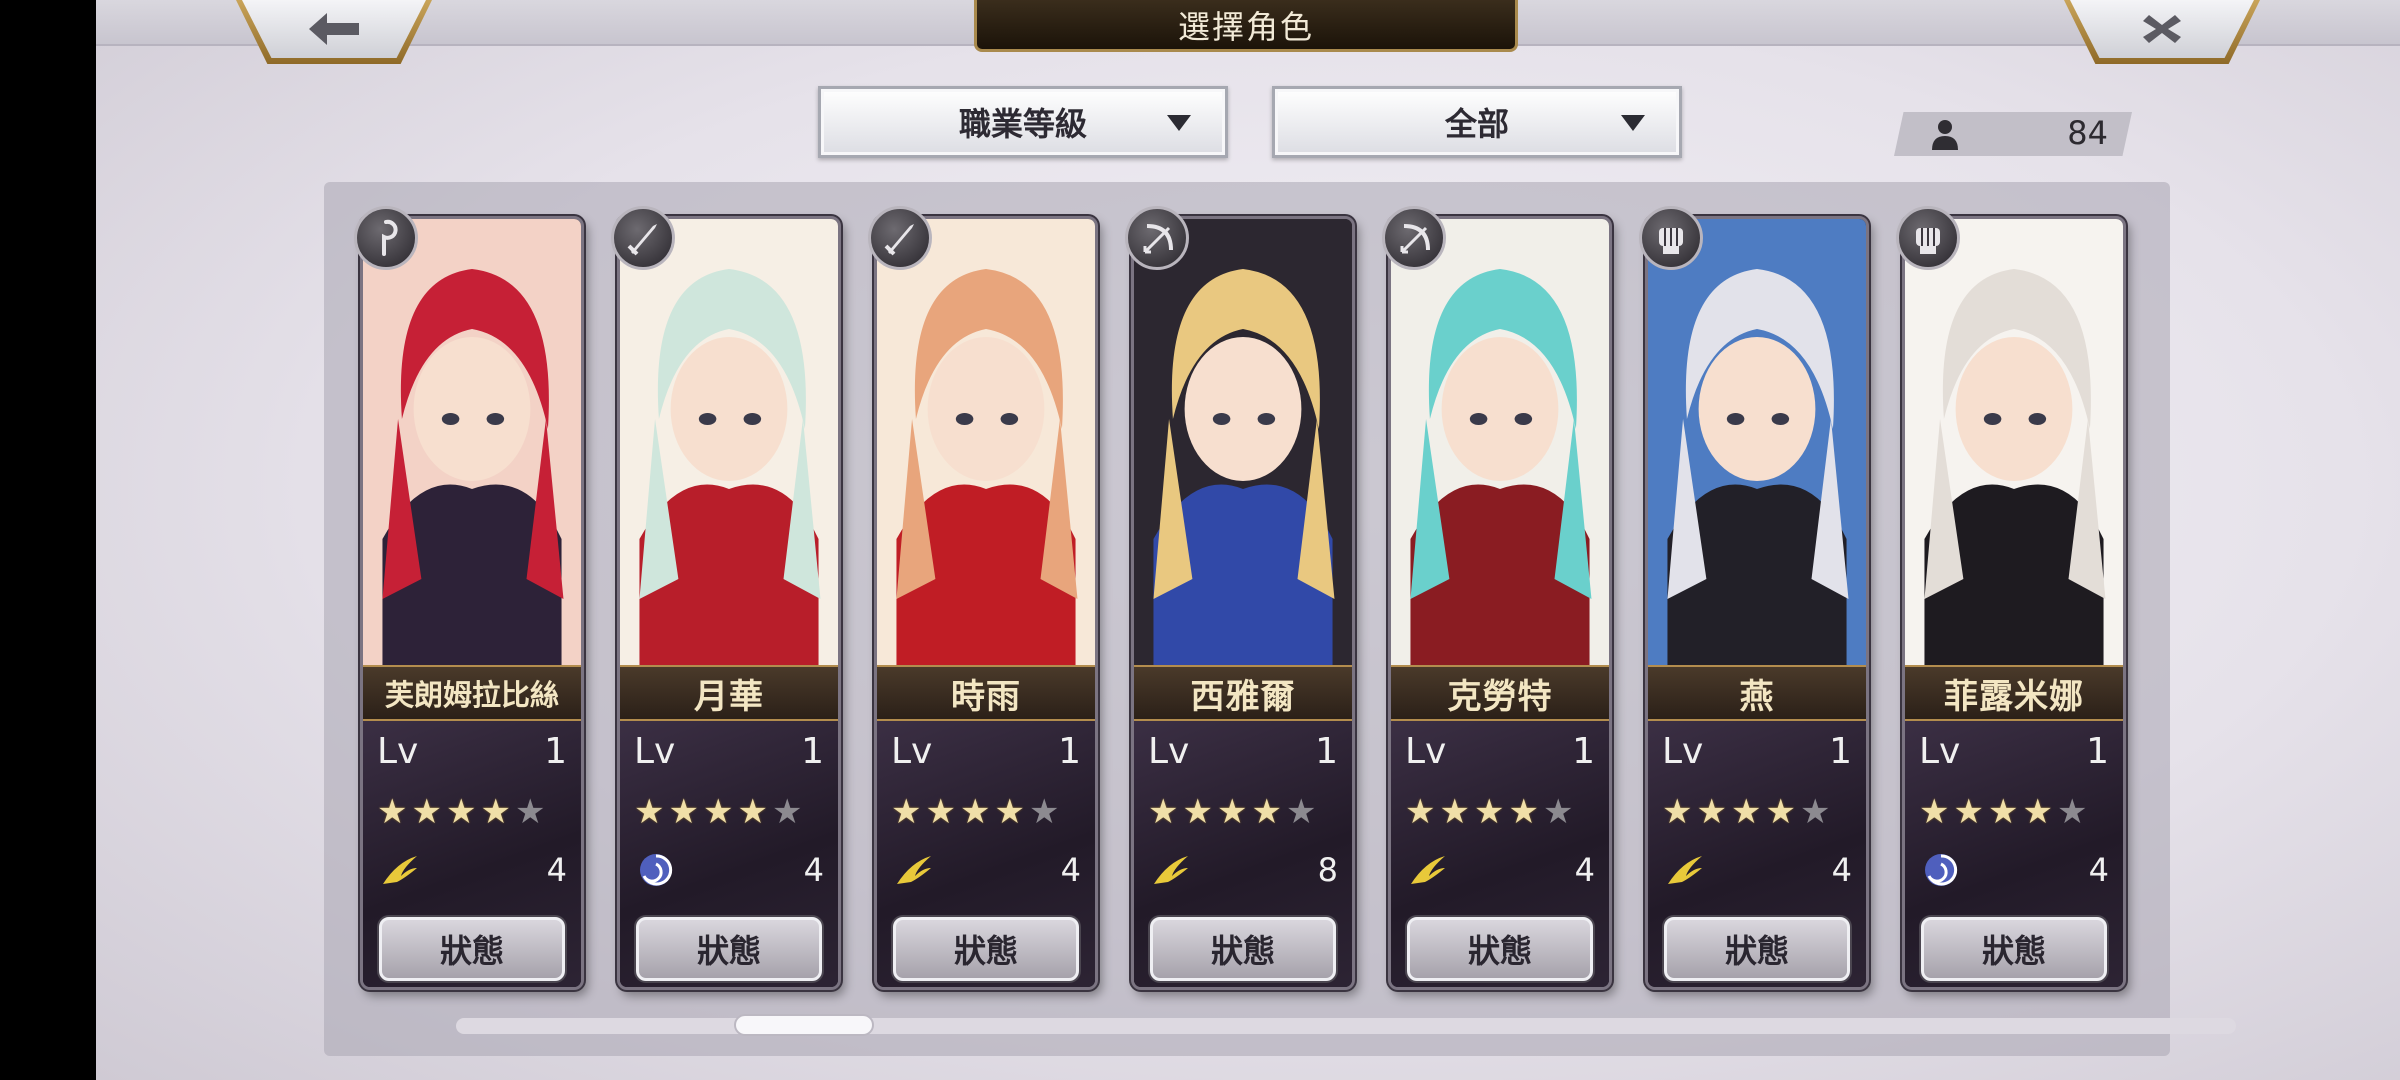 Image resolution: width=2400 pixels, height=1080 pixels. I want to click on back-button, so click(334, 32).